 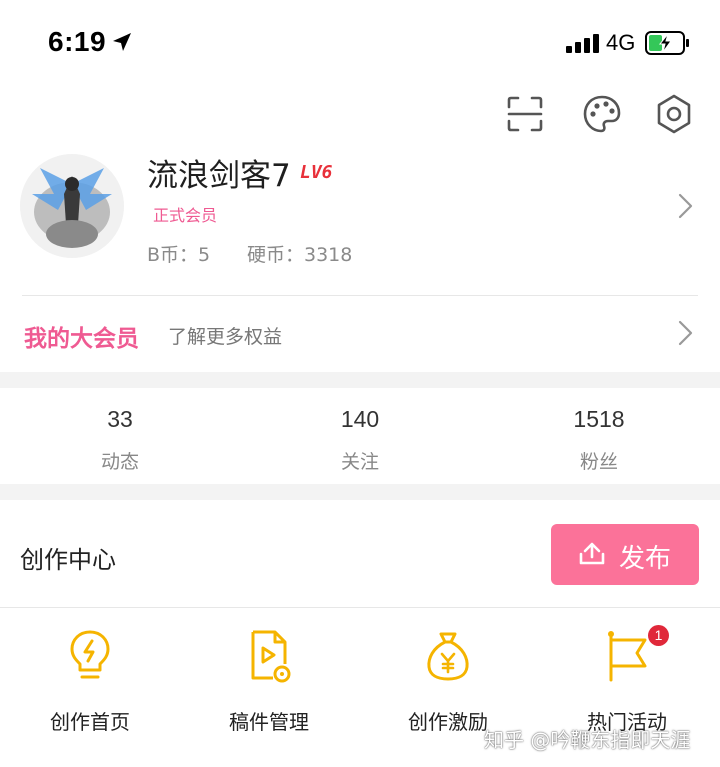 What do you see at coordinates (122, 42) in the screenshot?
I see `location-arrow-icon` at bounding box center [122, 42].